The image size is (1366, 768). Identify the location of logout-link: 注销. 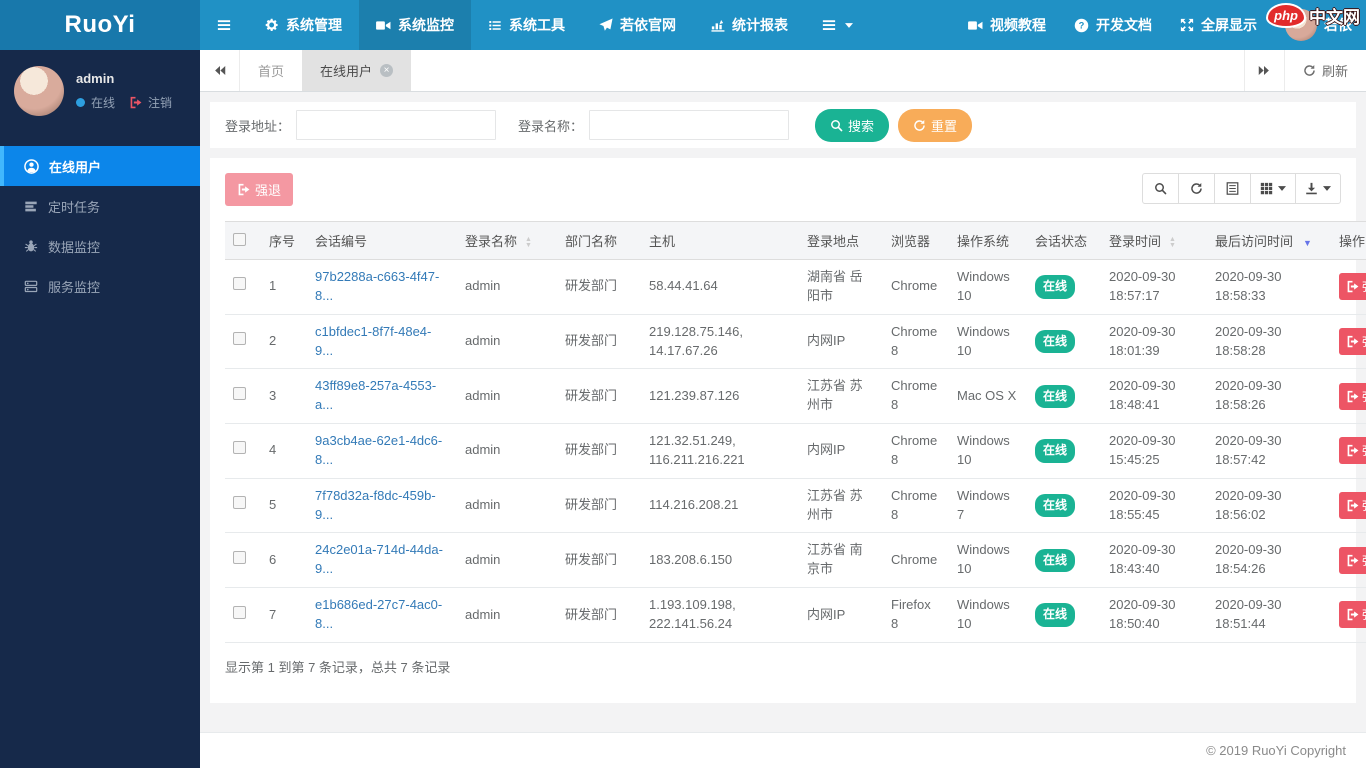
(160, 102).